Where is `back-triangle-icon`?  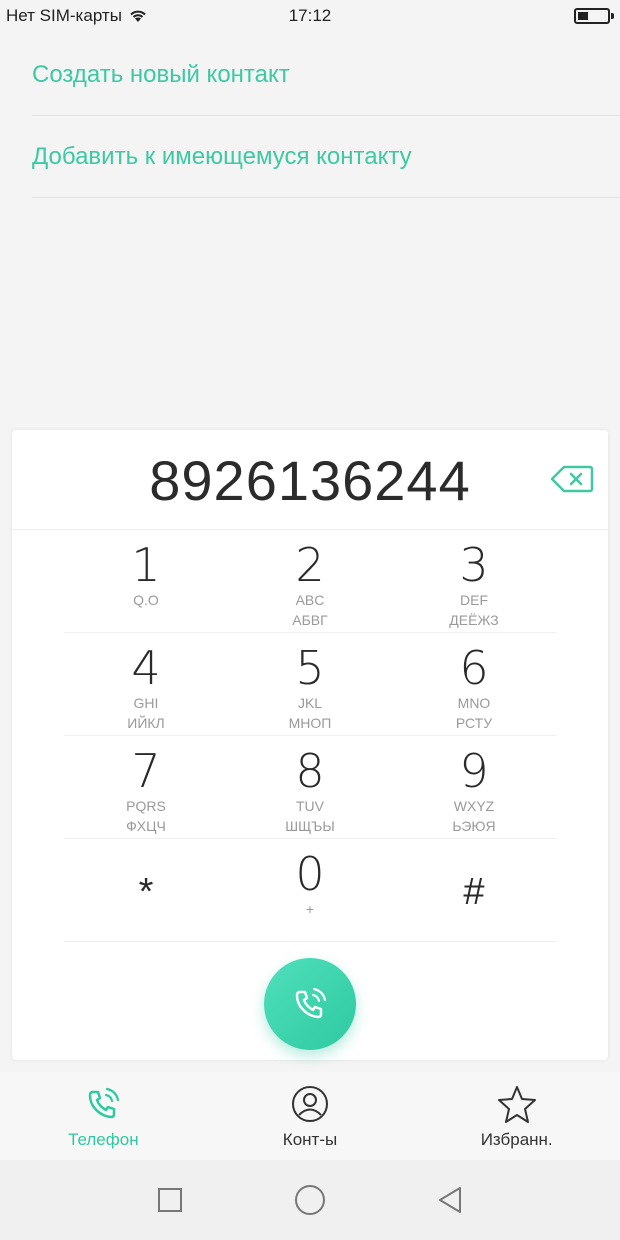
back-triangle-icon is located at coordinates (450, 1200).